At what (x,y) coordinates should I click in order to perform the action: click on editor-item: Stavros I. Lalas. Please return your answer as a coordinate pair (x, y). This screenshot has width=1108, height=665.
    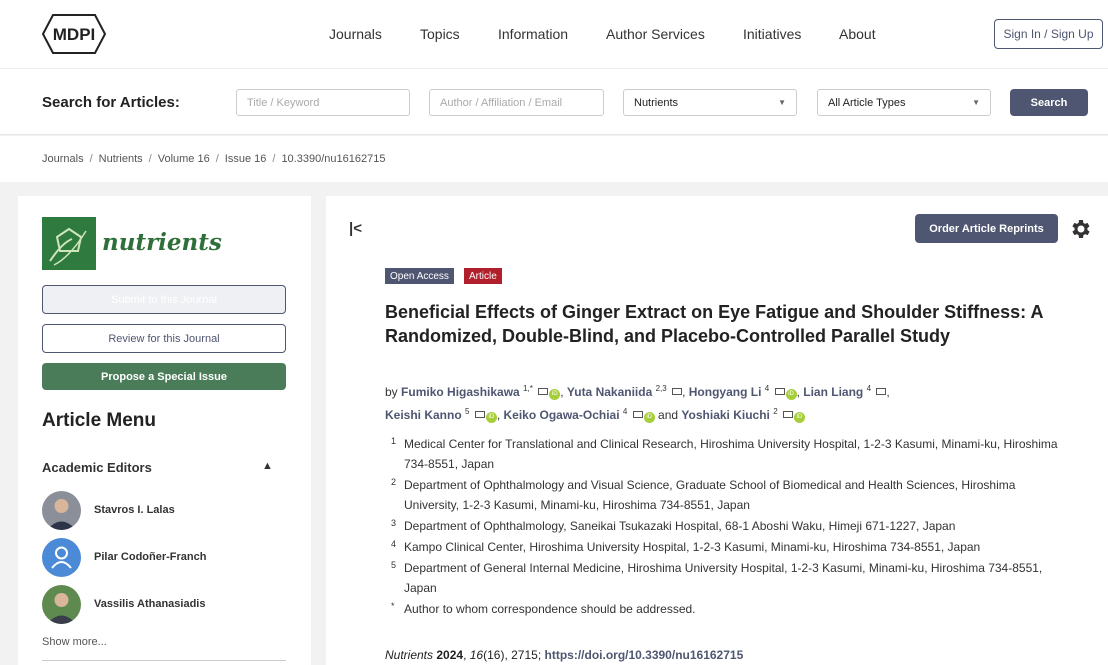
    Looking at the image, I should click on (167, 511).